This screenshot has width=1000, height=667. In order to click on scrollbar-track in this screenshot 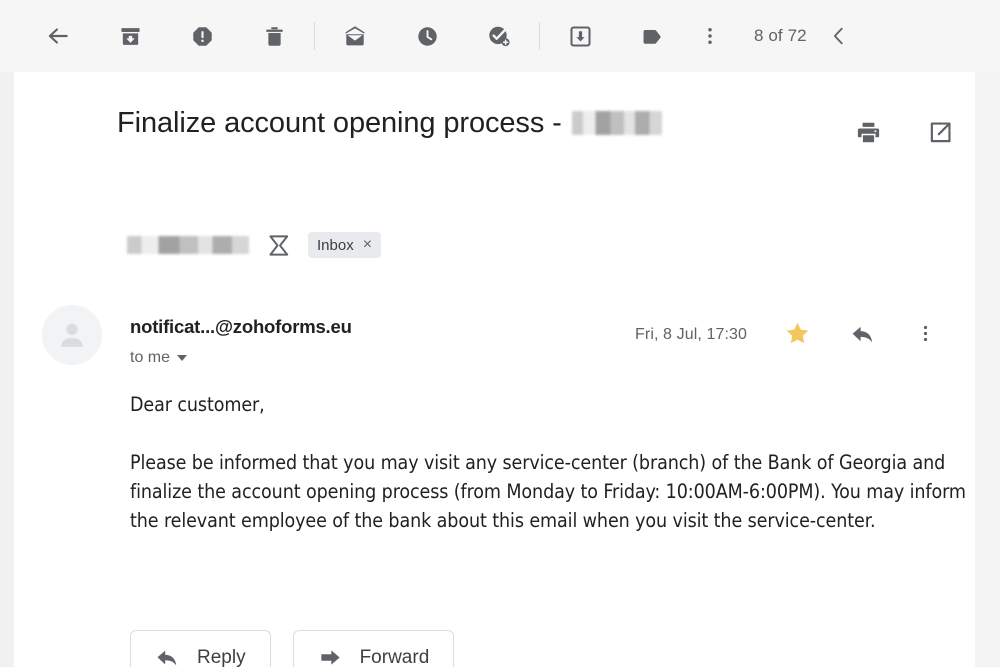, I will do `click(987, 369)`.